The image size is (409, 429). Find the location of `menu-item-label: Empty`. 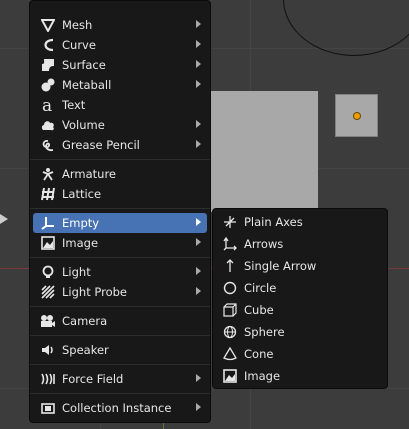

menu-item-label: Empty is located at coordinates (81, 223).